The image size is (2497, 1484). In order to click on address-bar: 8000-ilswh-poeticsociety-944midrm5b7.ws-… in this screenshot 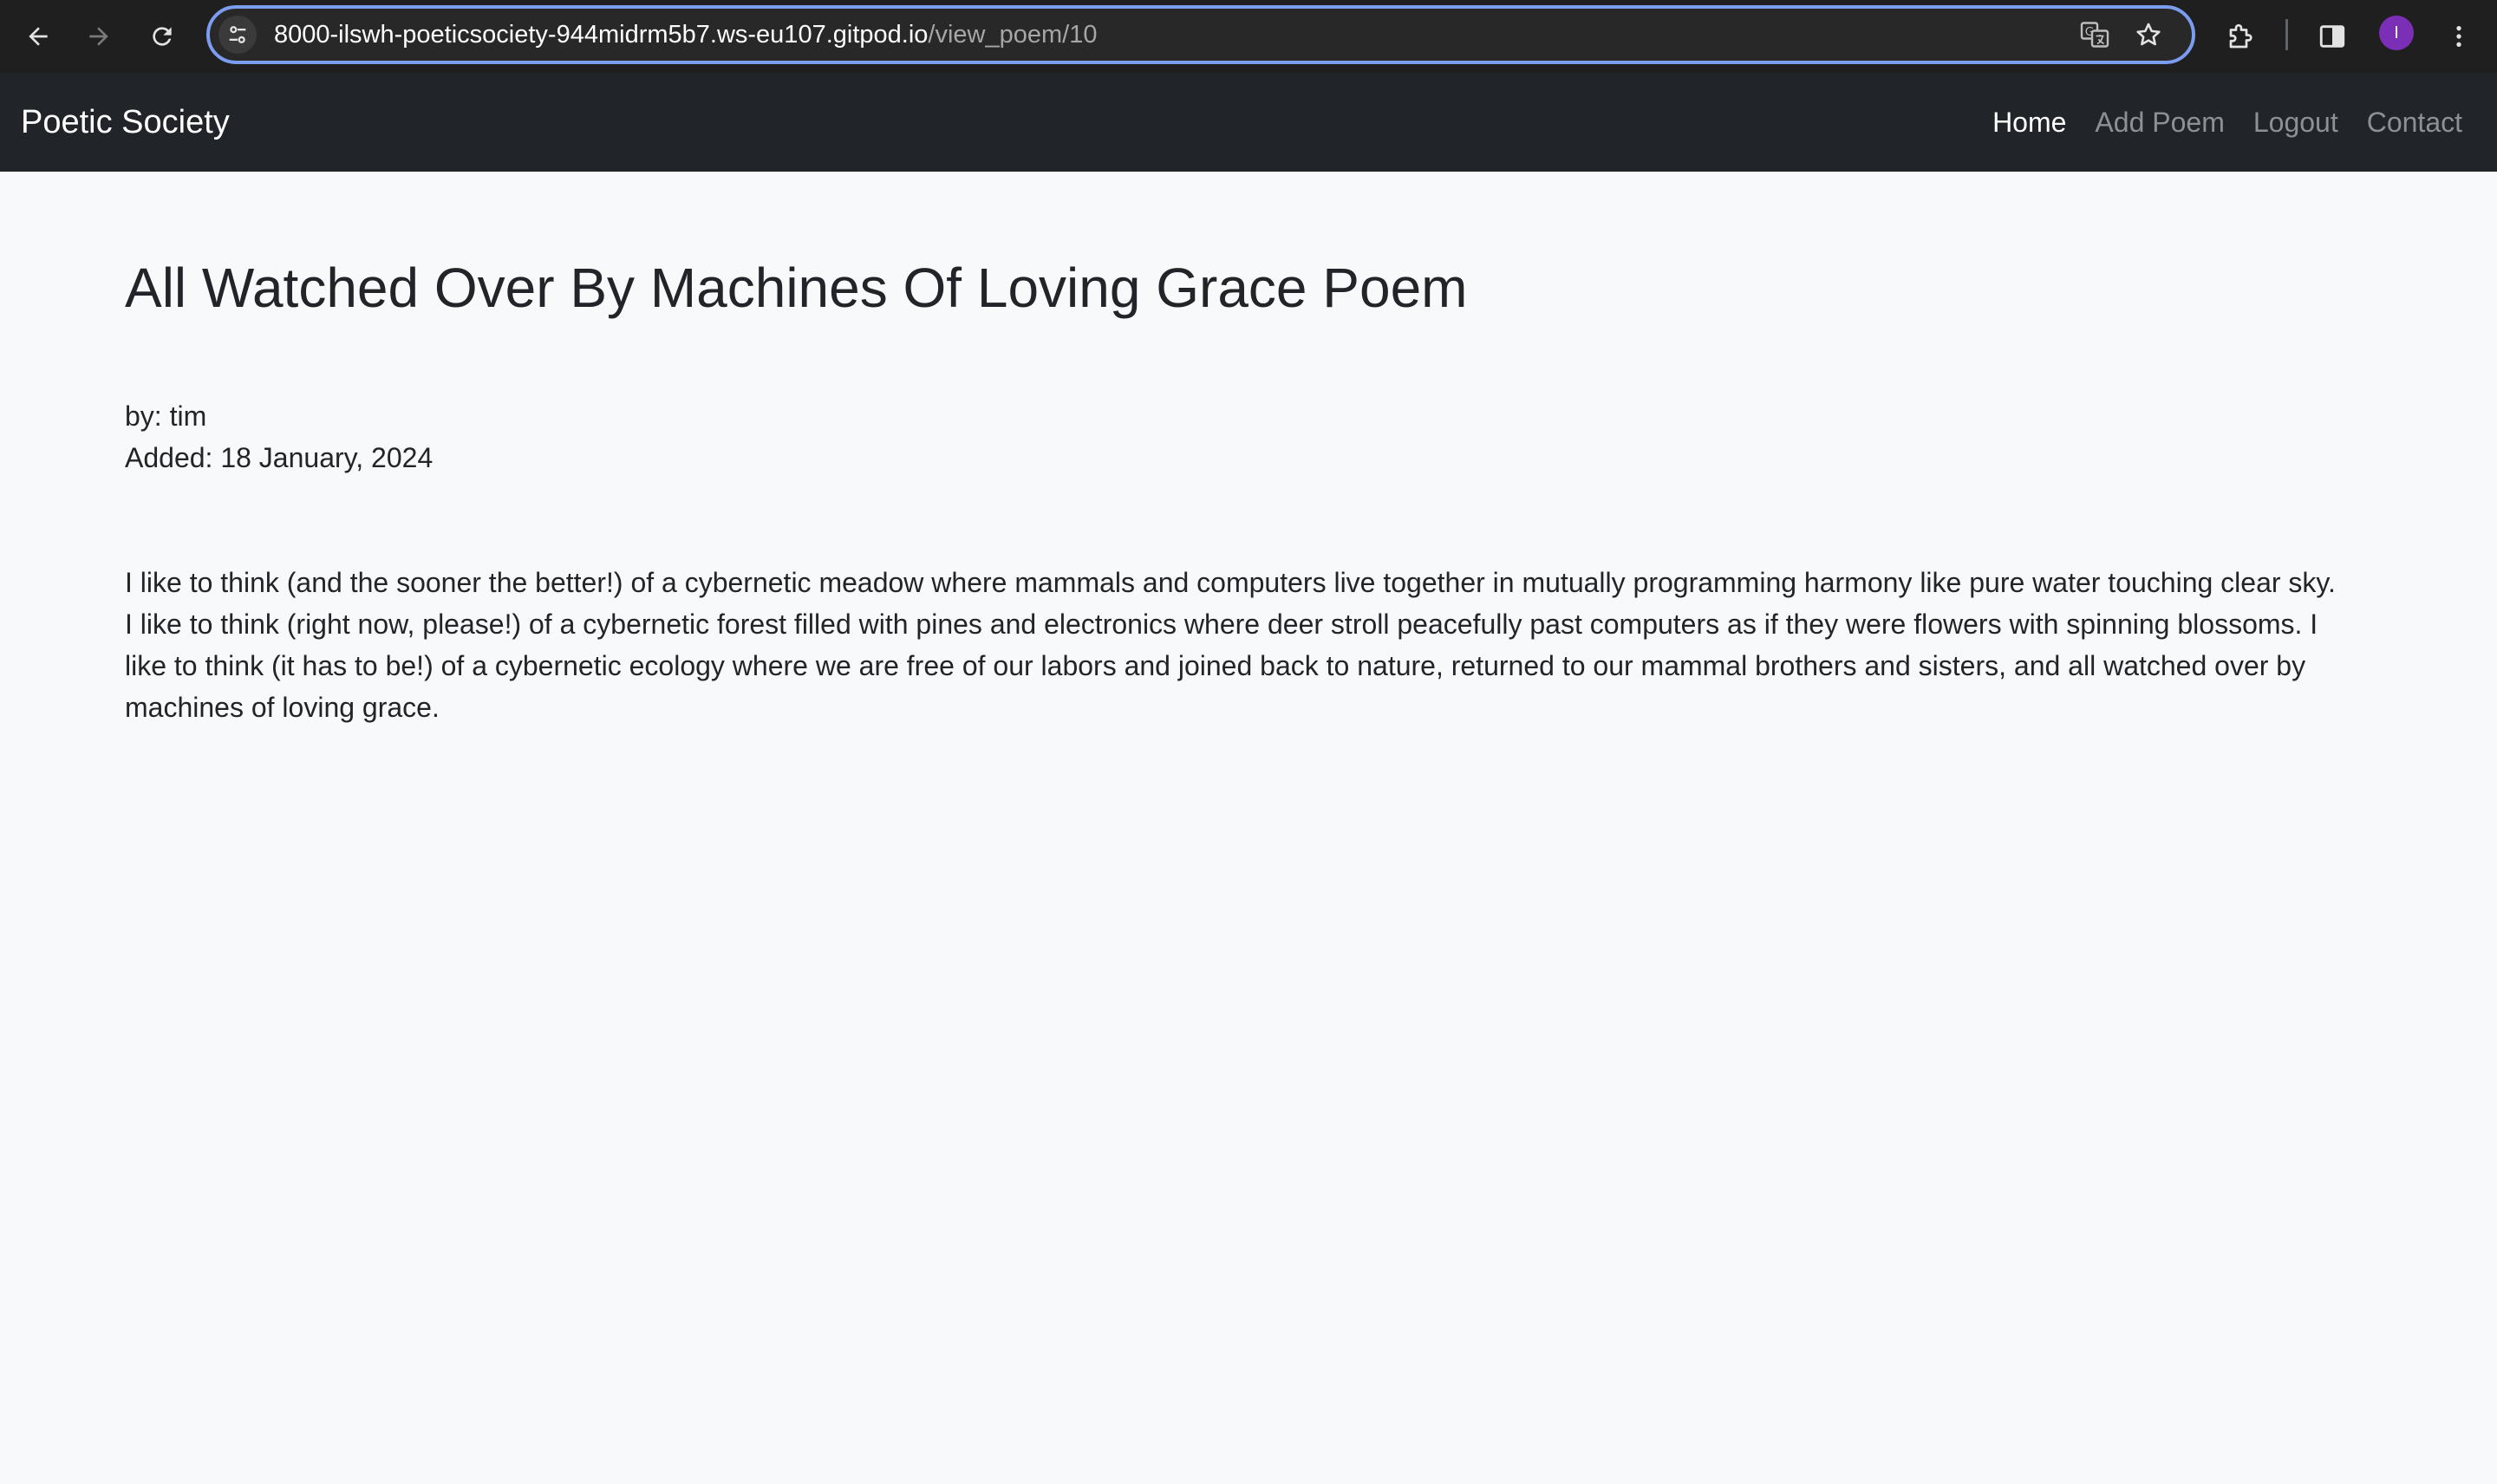, I will do `click(1200, 34)`.